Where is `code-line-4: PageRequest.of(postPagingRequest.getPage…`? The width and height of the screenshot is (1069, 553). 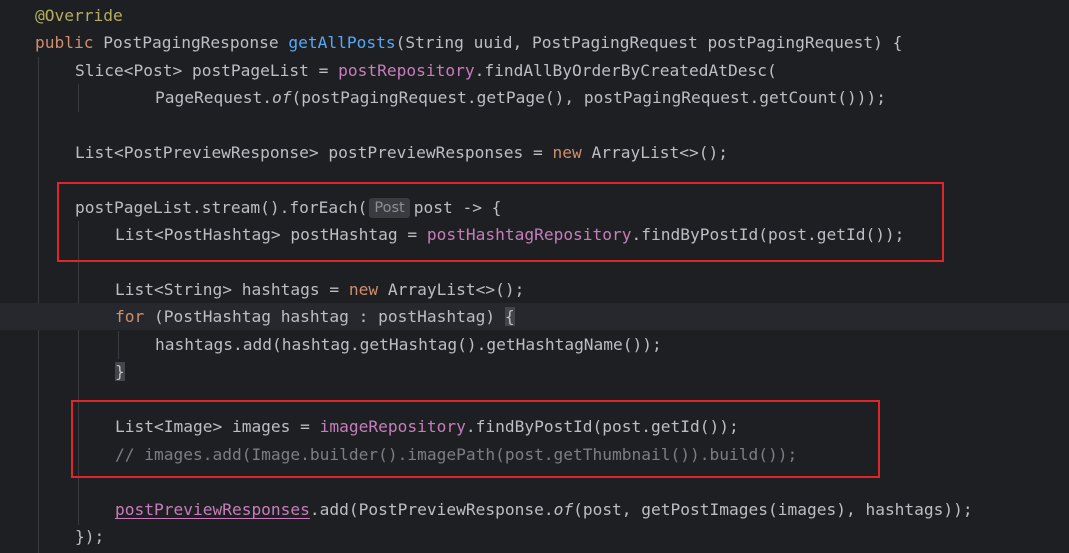
code-line-4: PageRequest.of(postPagingRequest.getPage… is located at coordinates (534, 97).